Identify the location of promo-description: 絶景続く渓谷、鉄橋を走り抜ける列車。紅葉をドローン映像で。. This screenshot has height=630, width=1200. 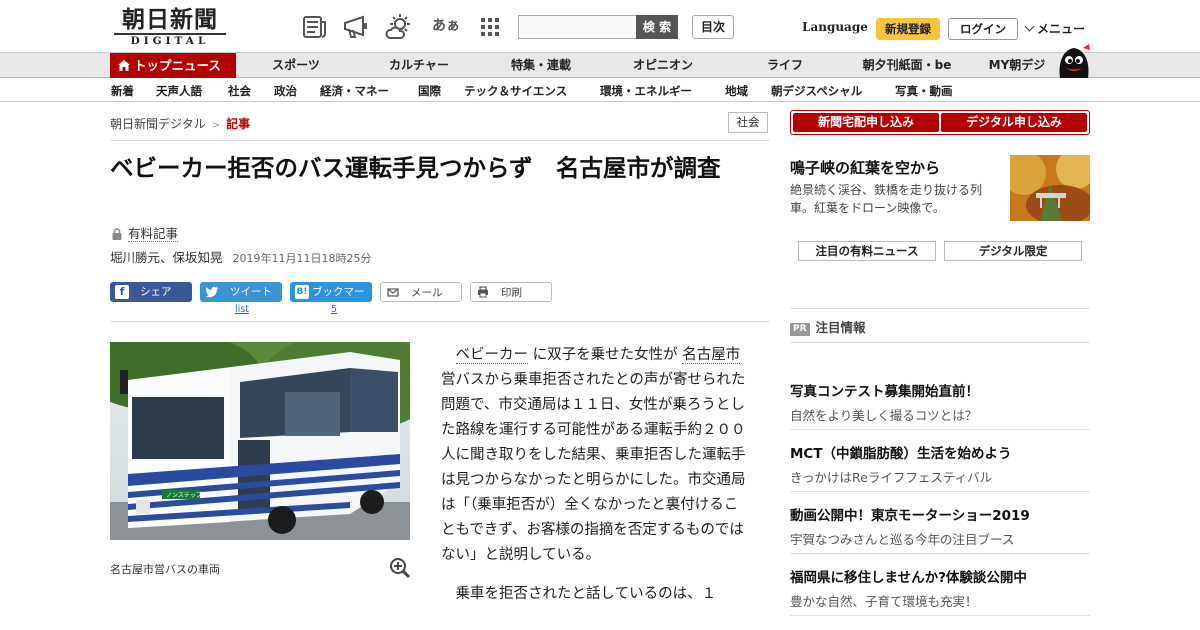
(886, 199).